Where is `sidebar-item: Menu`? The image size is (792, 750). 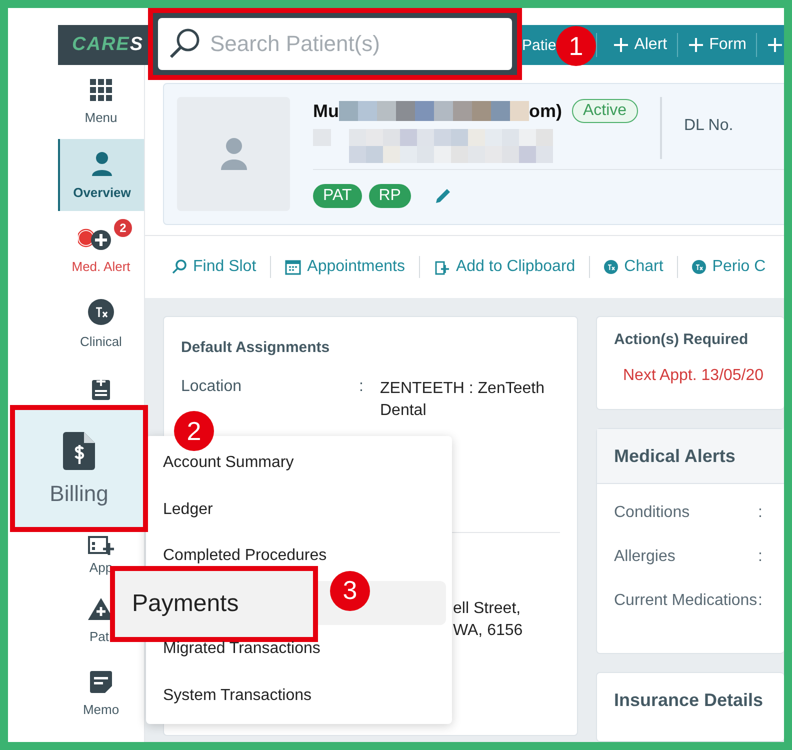 sidebar-item: Menu is located at coordinates (101, 101).